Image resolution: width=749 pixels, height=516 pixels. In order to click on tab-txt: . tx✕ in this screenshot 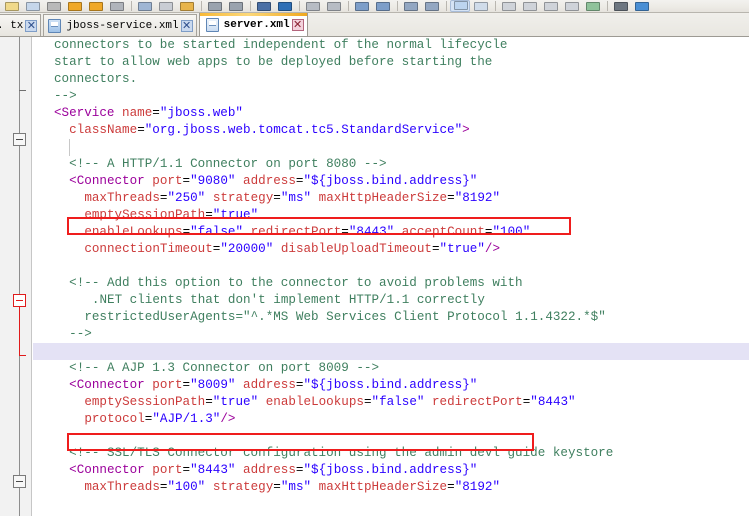, I will do `click(21, 25)`.